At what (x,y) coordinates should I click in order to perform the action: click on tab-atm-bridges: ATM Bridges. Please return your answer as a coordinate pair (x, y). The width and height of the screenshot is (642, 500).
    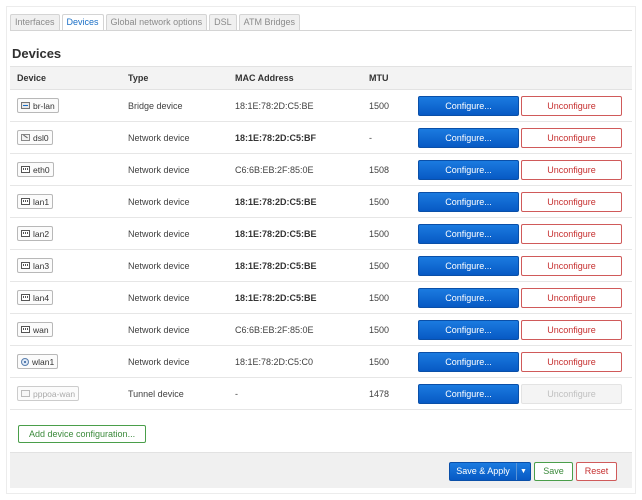
    Looking at the image, I should click on (269, 22).